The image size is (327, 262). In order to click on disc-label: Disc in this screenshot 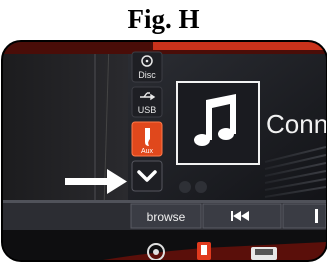, I will do `click(147, 75)`.